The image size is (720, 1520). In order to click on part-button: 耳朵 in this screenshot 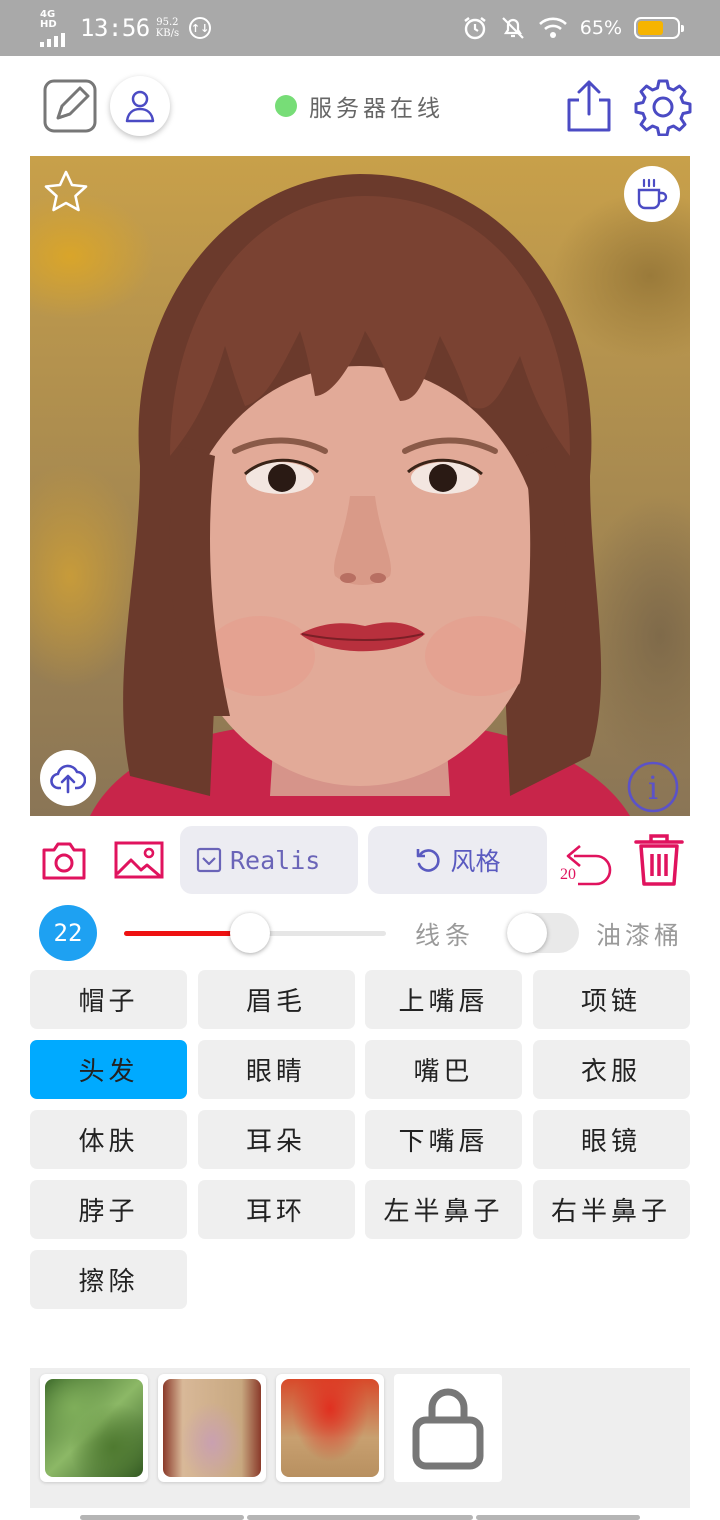, I will do `click(276, 1139)`.